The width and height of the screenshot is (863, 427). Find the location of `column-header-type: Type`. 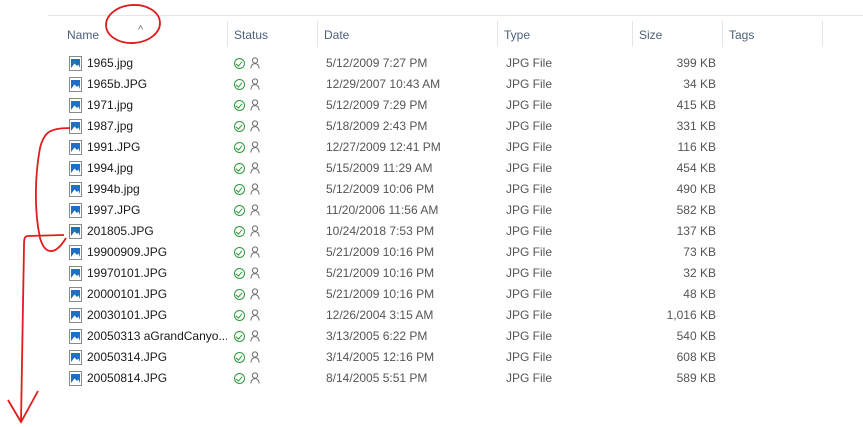

column-header-type: Type is located at coordinates (565, 34).